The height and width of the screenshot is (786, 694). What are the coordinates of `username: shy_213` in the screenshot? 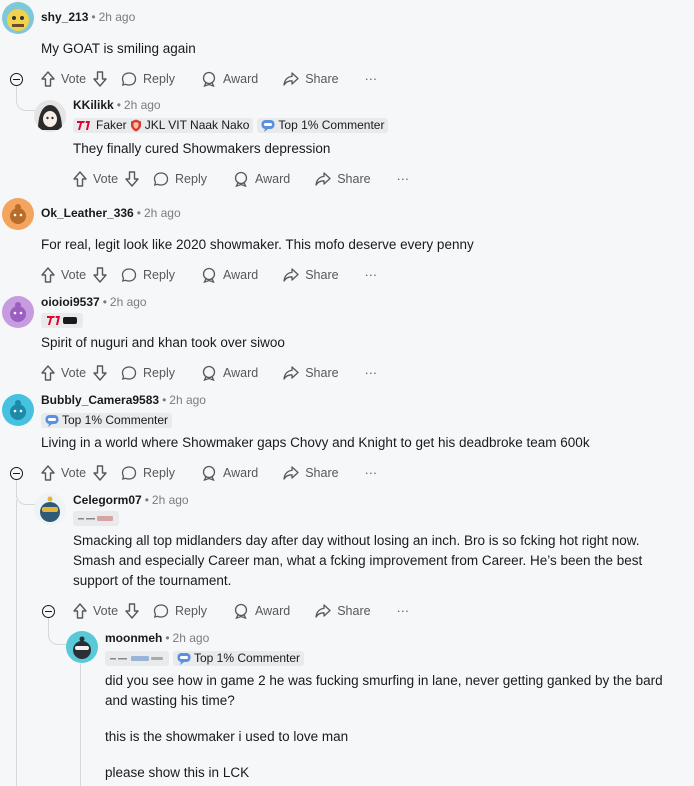 It's located at (64, 17).